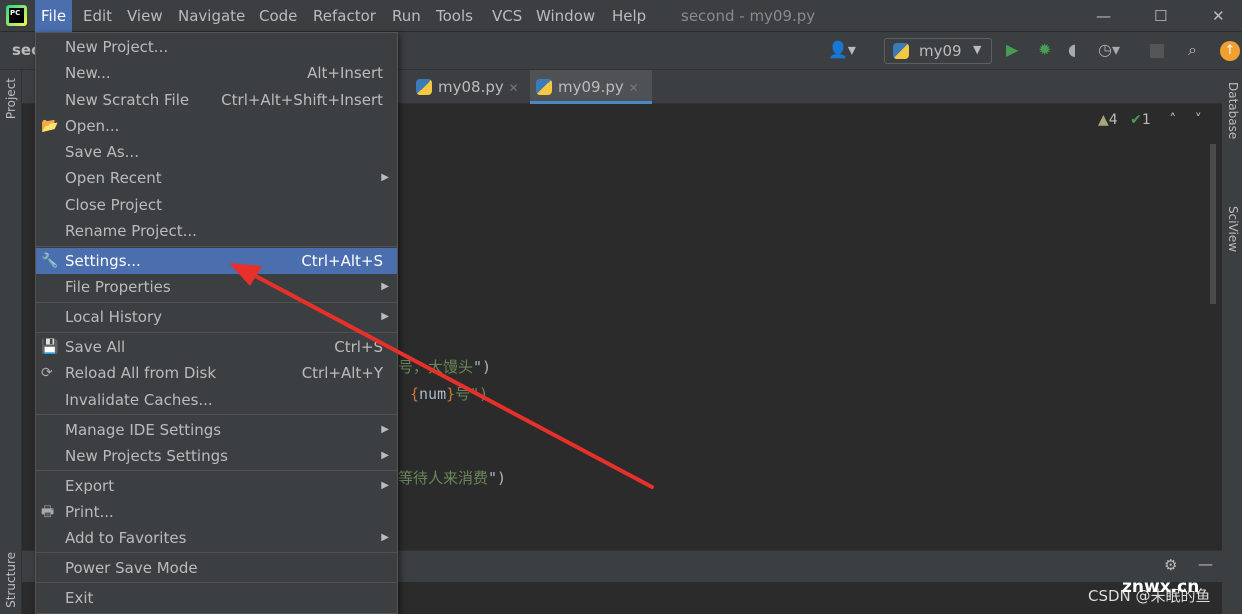 Image resolution: width=1242 pixels, height=614 pixels. What do you see at coordinates (245, 274) in the screenshot?
I see `arrow-head` at bounding box center [245, 274].